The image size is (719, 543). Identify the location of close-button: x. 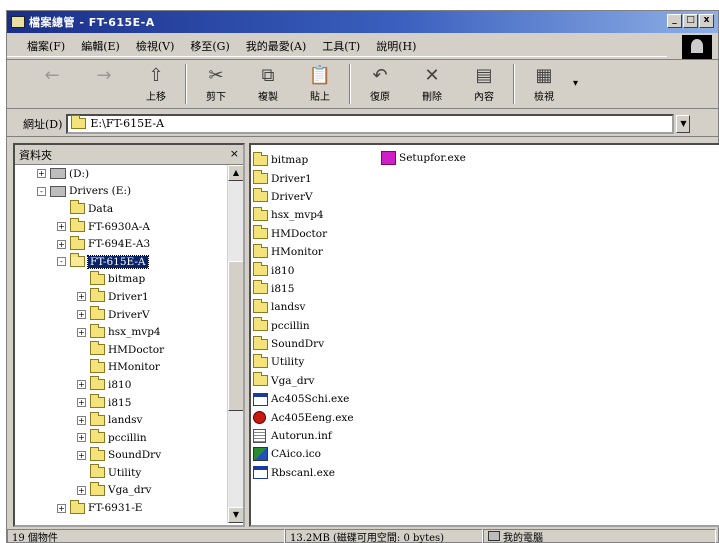
(706, 21).